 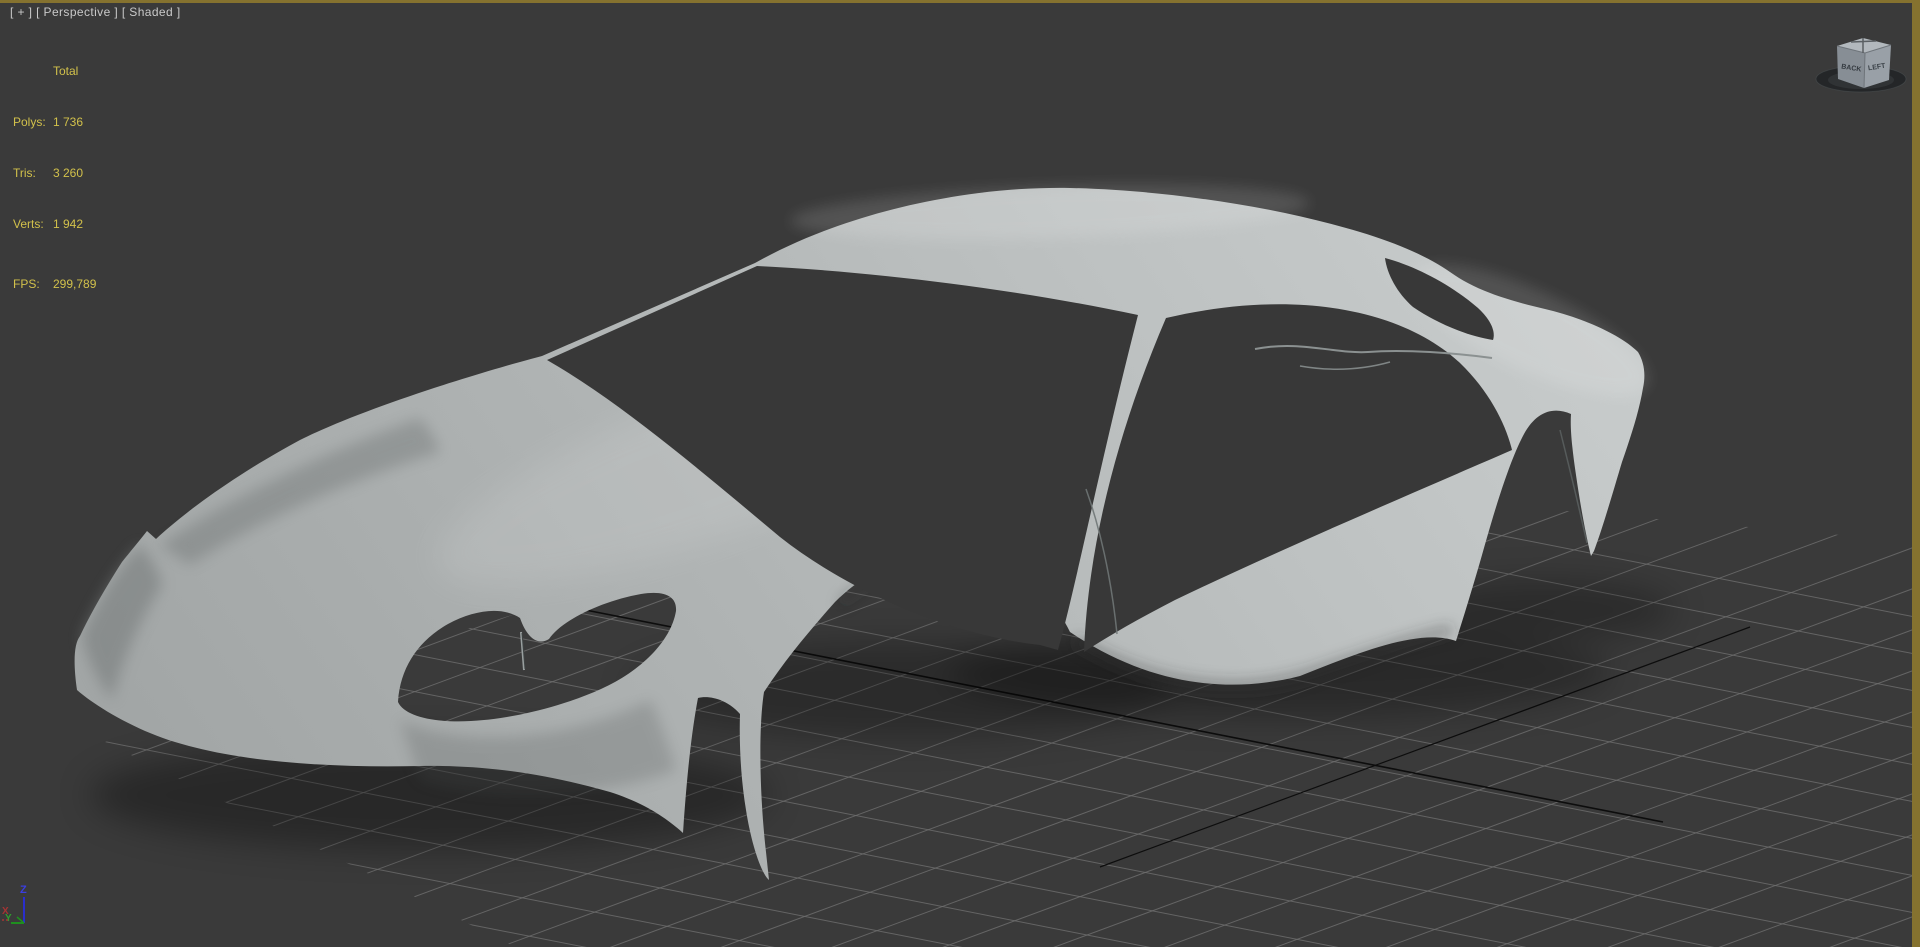 I want to click on stats-header-row: Total, so click(x=74, y=71).